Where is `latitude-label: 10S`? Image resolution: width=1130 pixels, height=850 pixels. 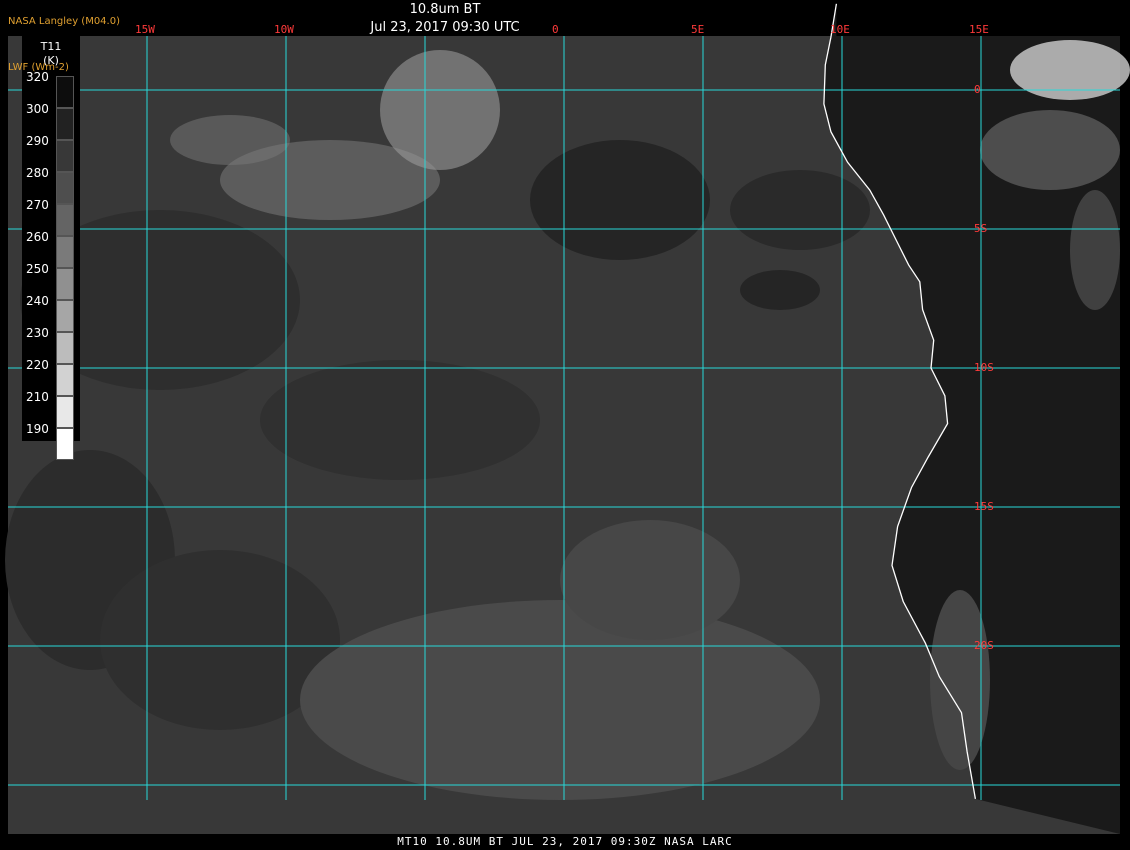
latitude-label: 10S is located at coordinates (984, 367).